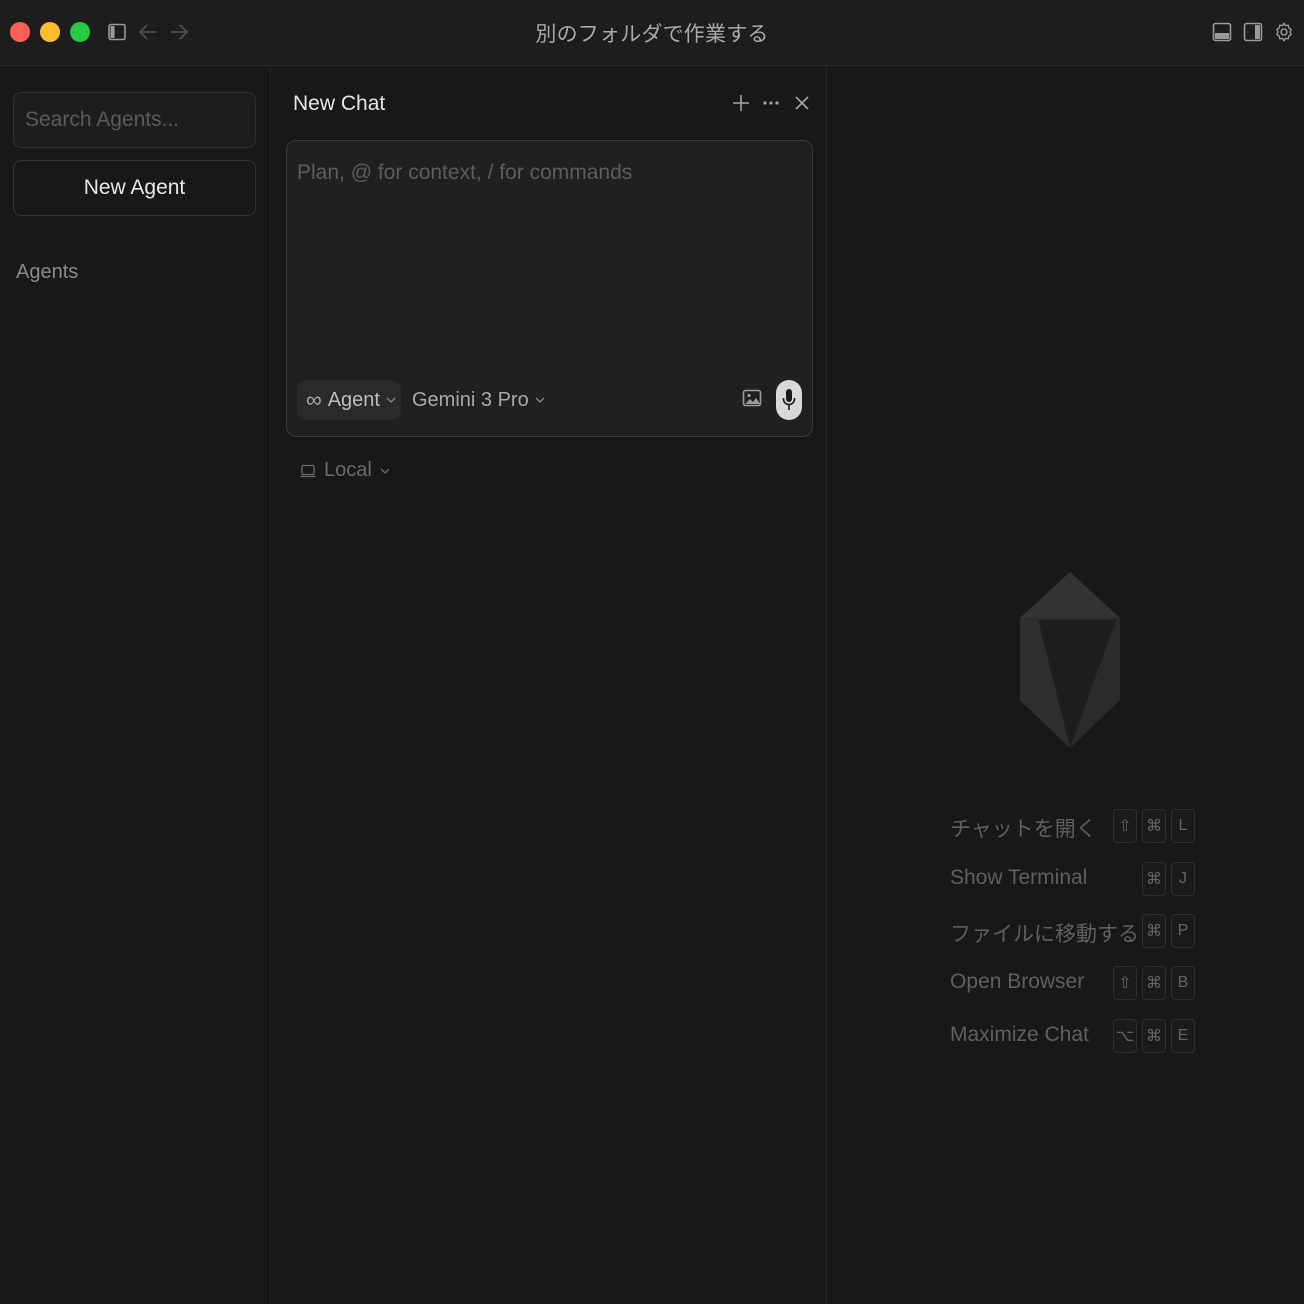 The width and height of the screenshot is (1304, 1304). What do you see at coordinates (754, 400) in the screenshot?
I see `attach-image-icon` at bounding box center [754, 400].